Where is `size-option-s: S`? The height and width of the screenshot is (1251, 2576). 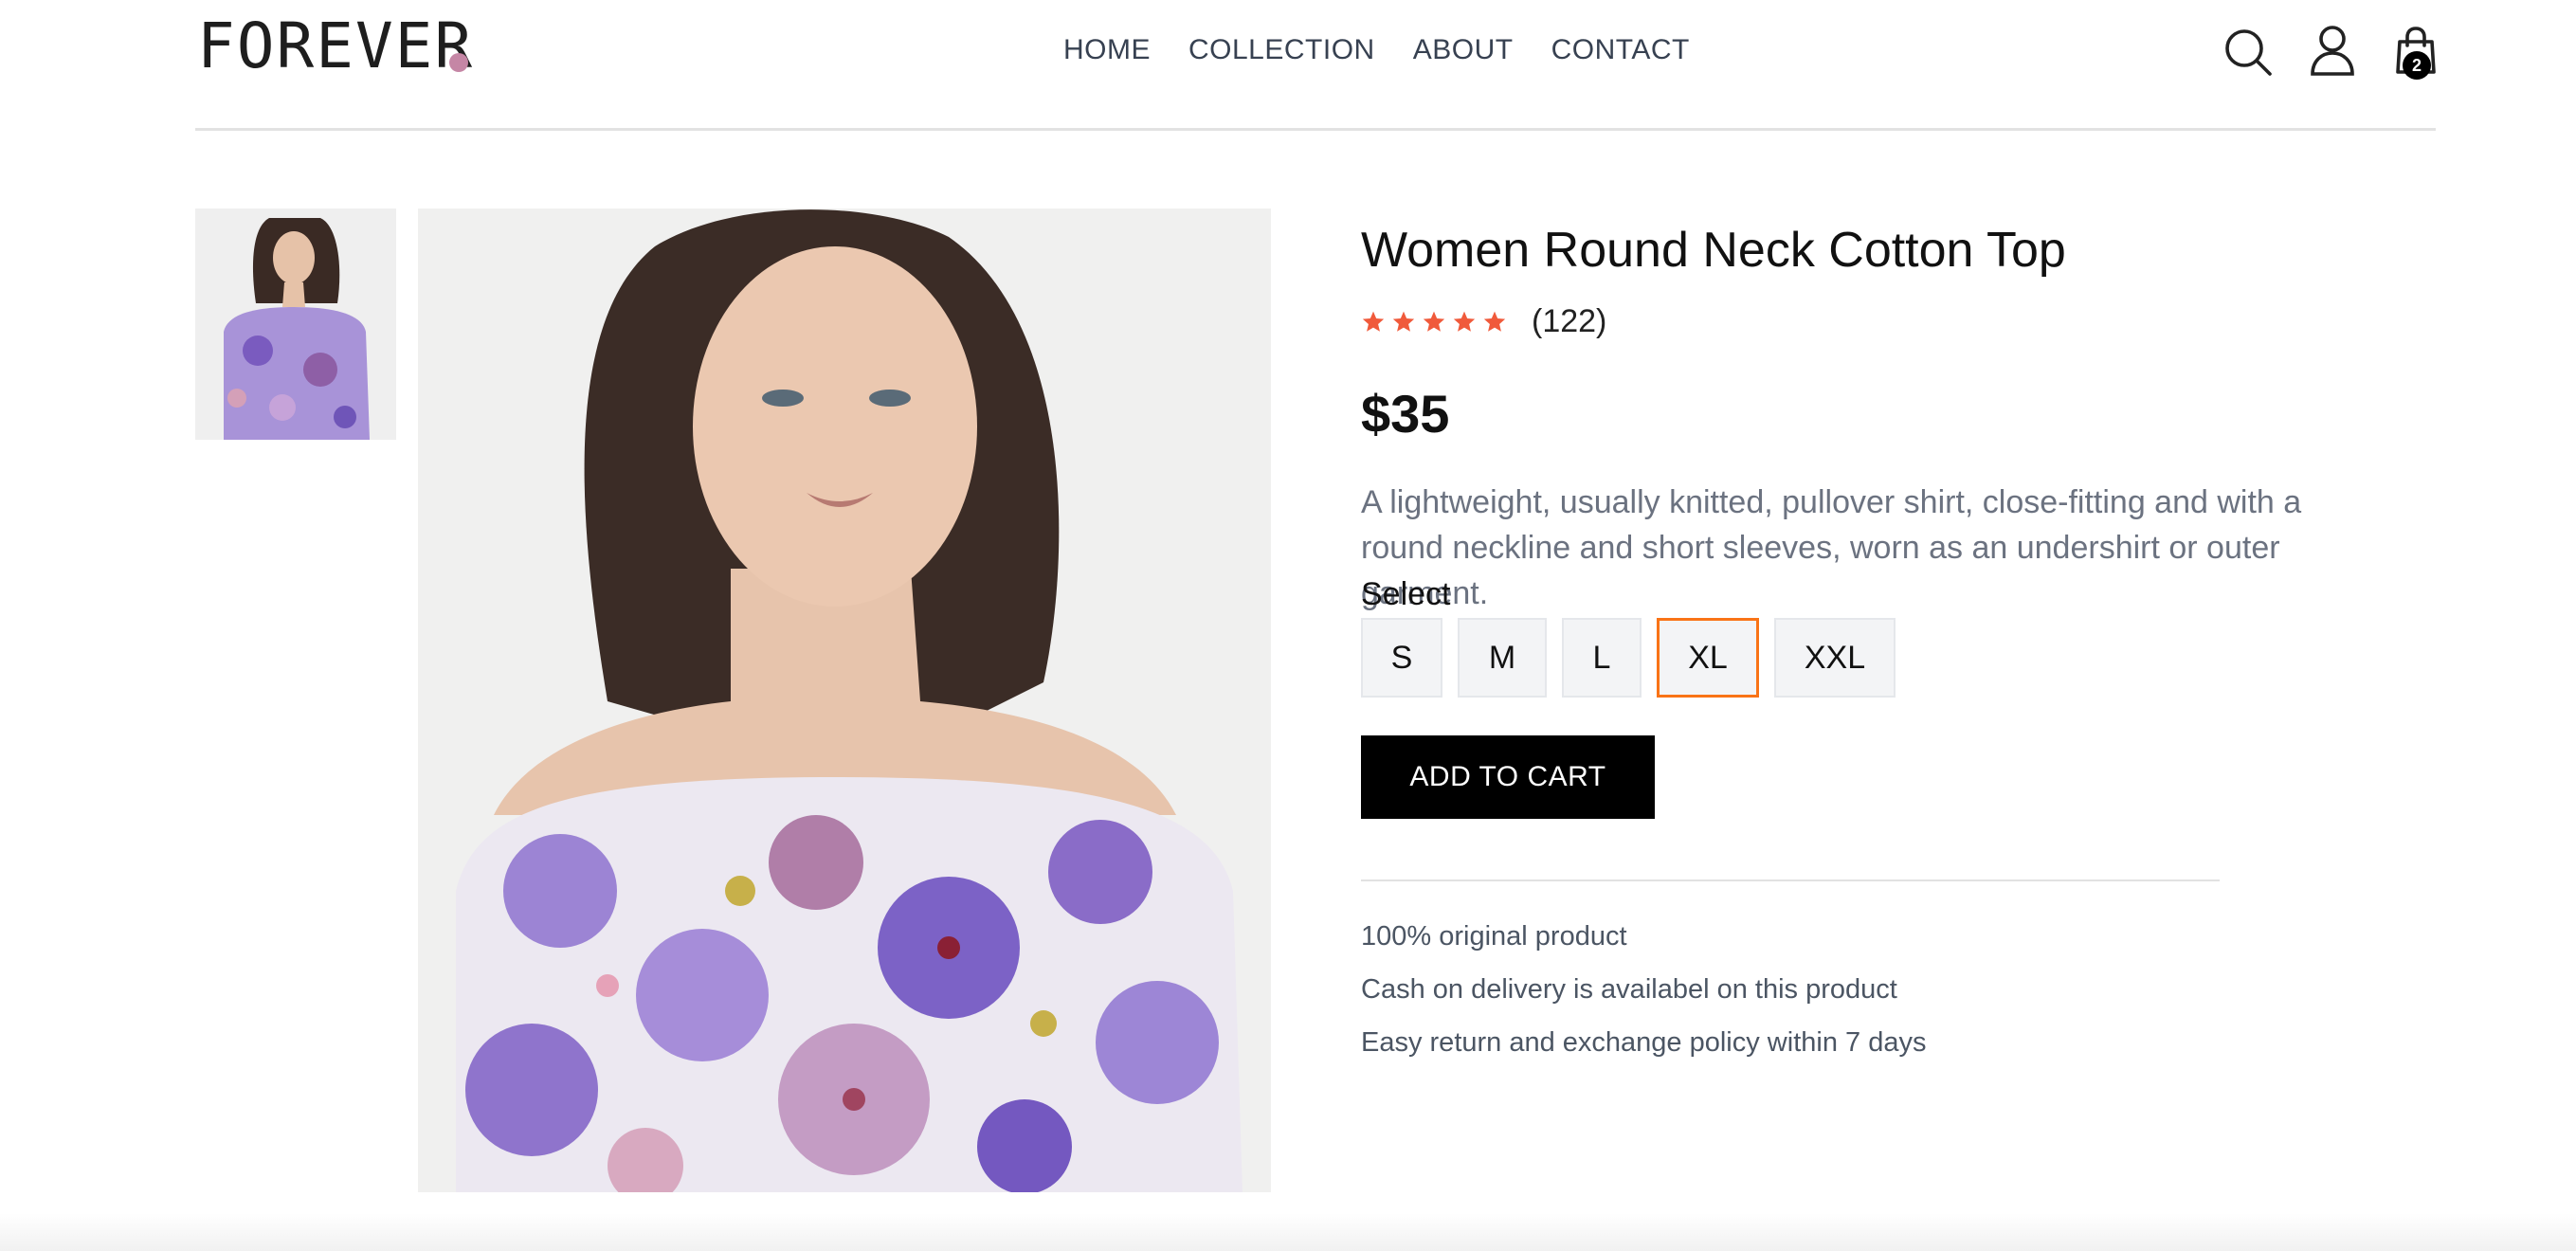
size-option-s: S is located at coordinates (1401, 658).